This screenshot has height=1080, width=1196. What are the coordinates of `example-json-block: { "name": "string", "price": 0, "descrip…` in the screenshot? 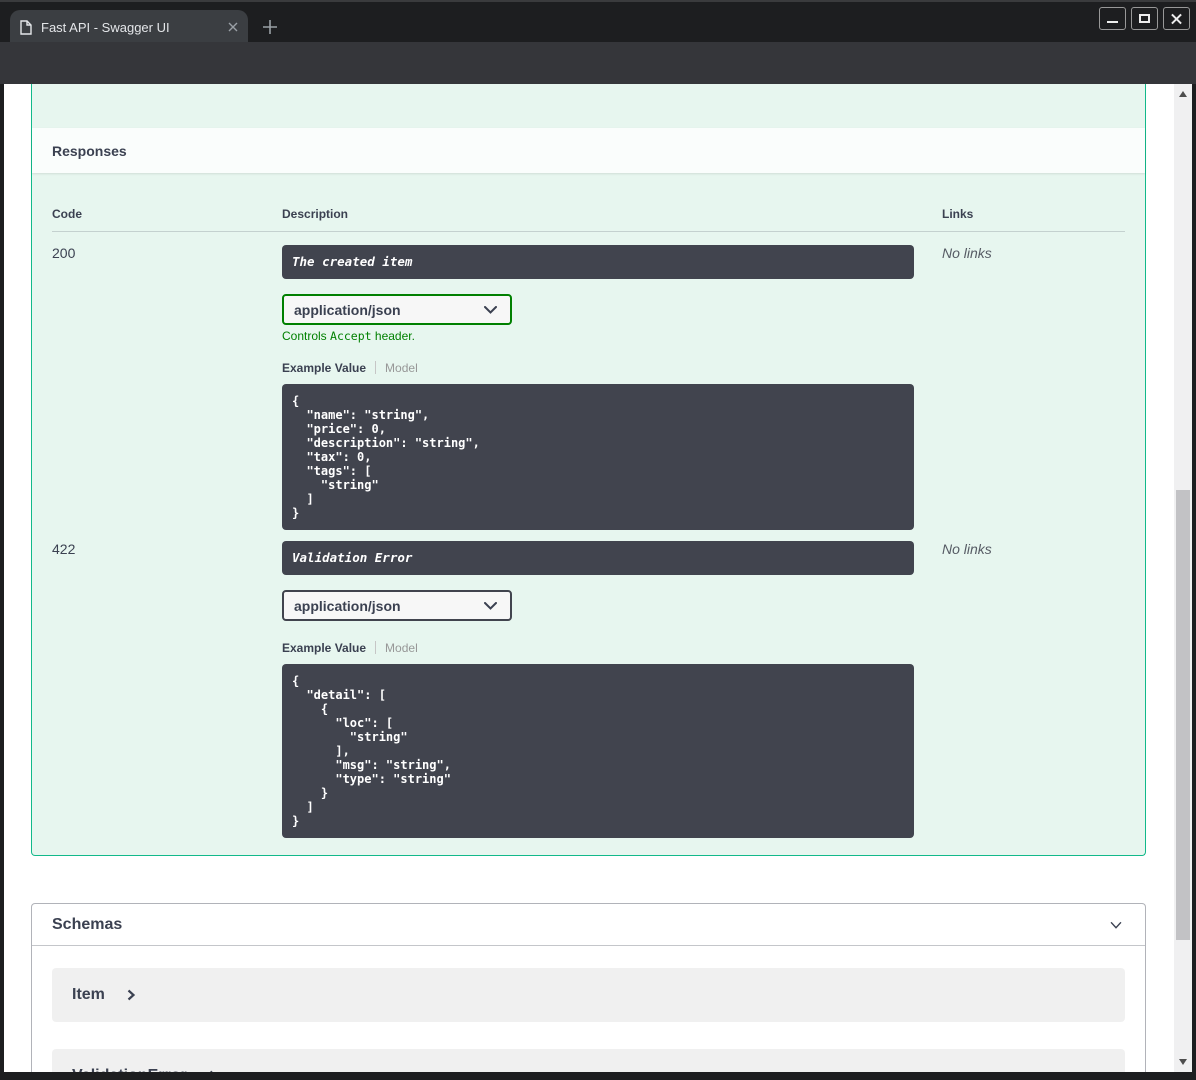 It's located at (598, 457).